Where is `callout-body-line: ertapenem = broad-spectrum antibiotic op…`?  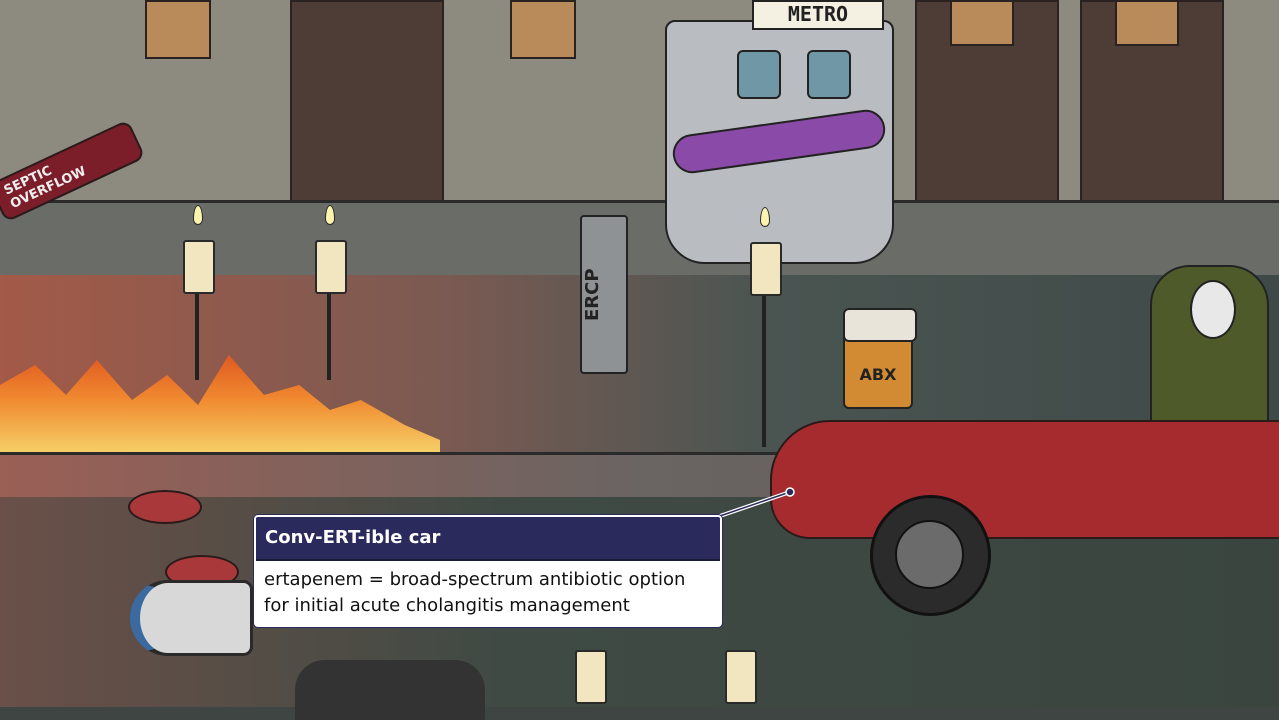 callout-body-line: ertapenem = broad-spectrum antibiotic op… is located at coordinates (475, 579).